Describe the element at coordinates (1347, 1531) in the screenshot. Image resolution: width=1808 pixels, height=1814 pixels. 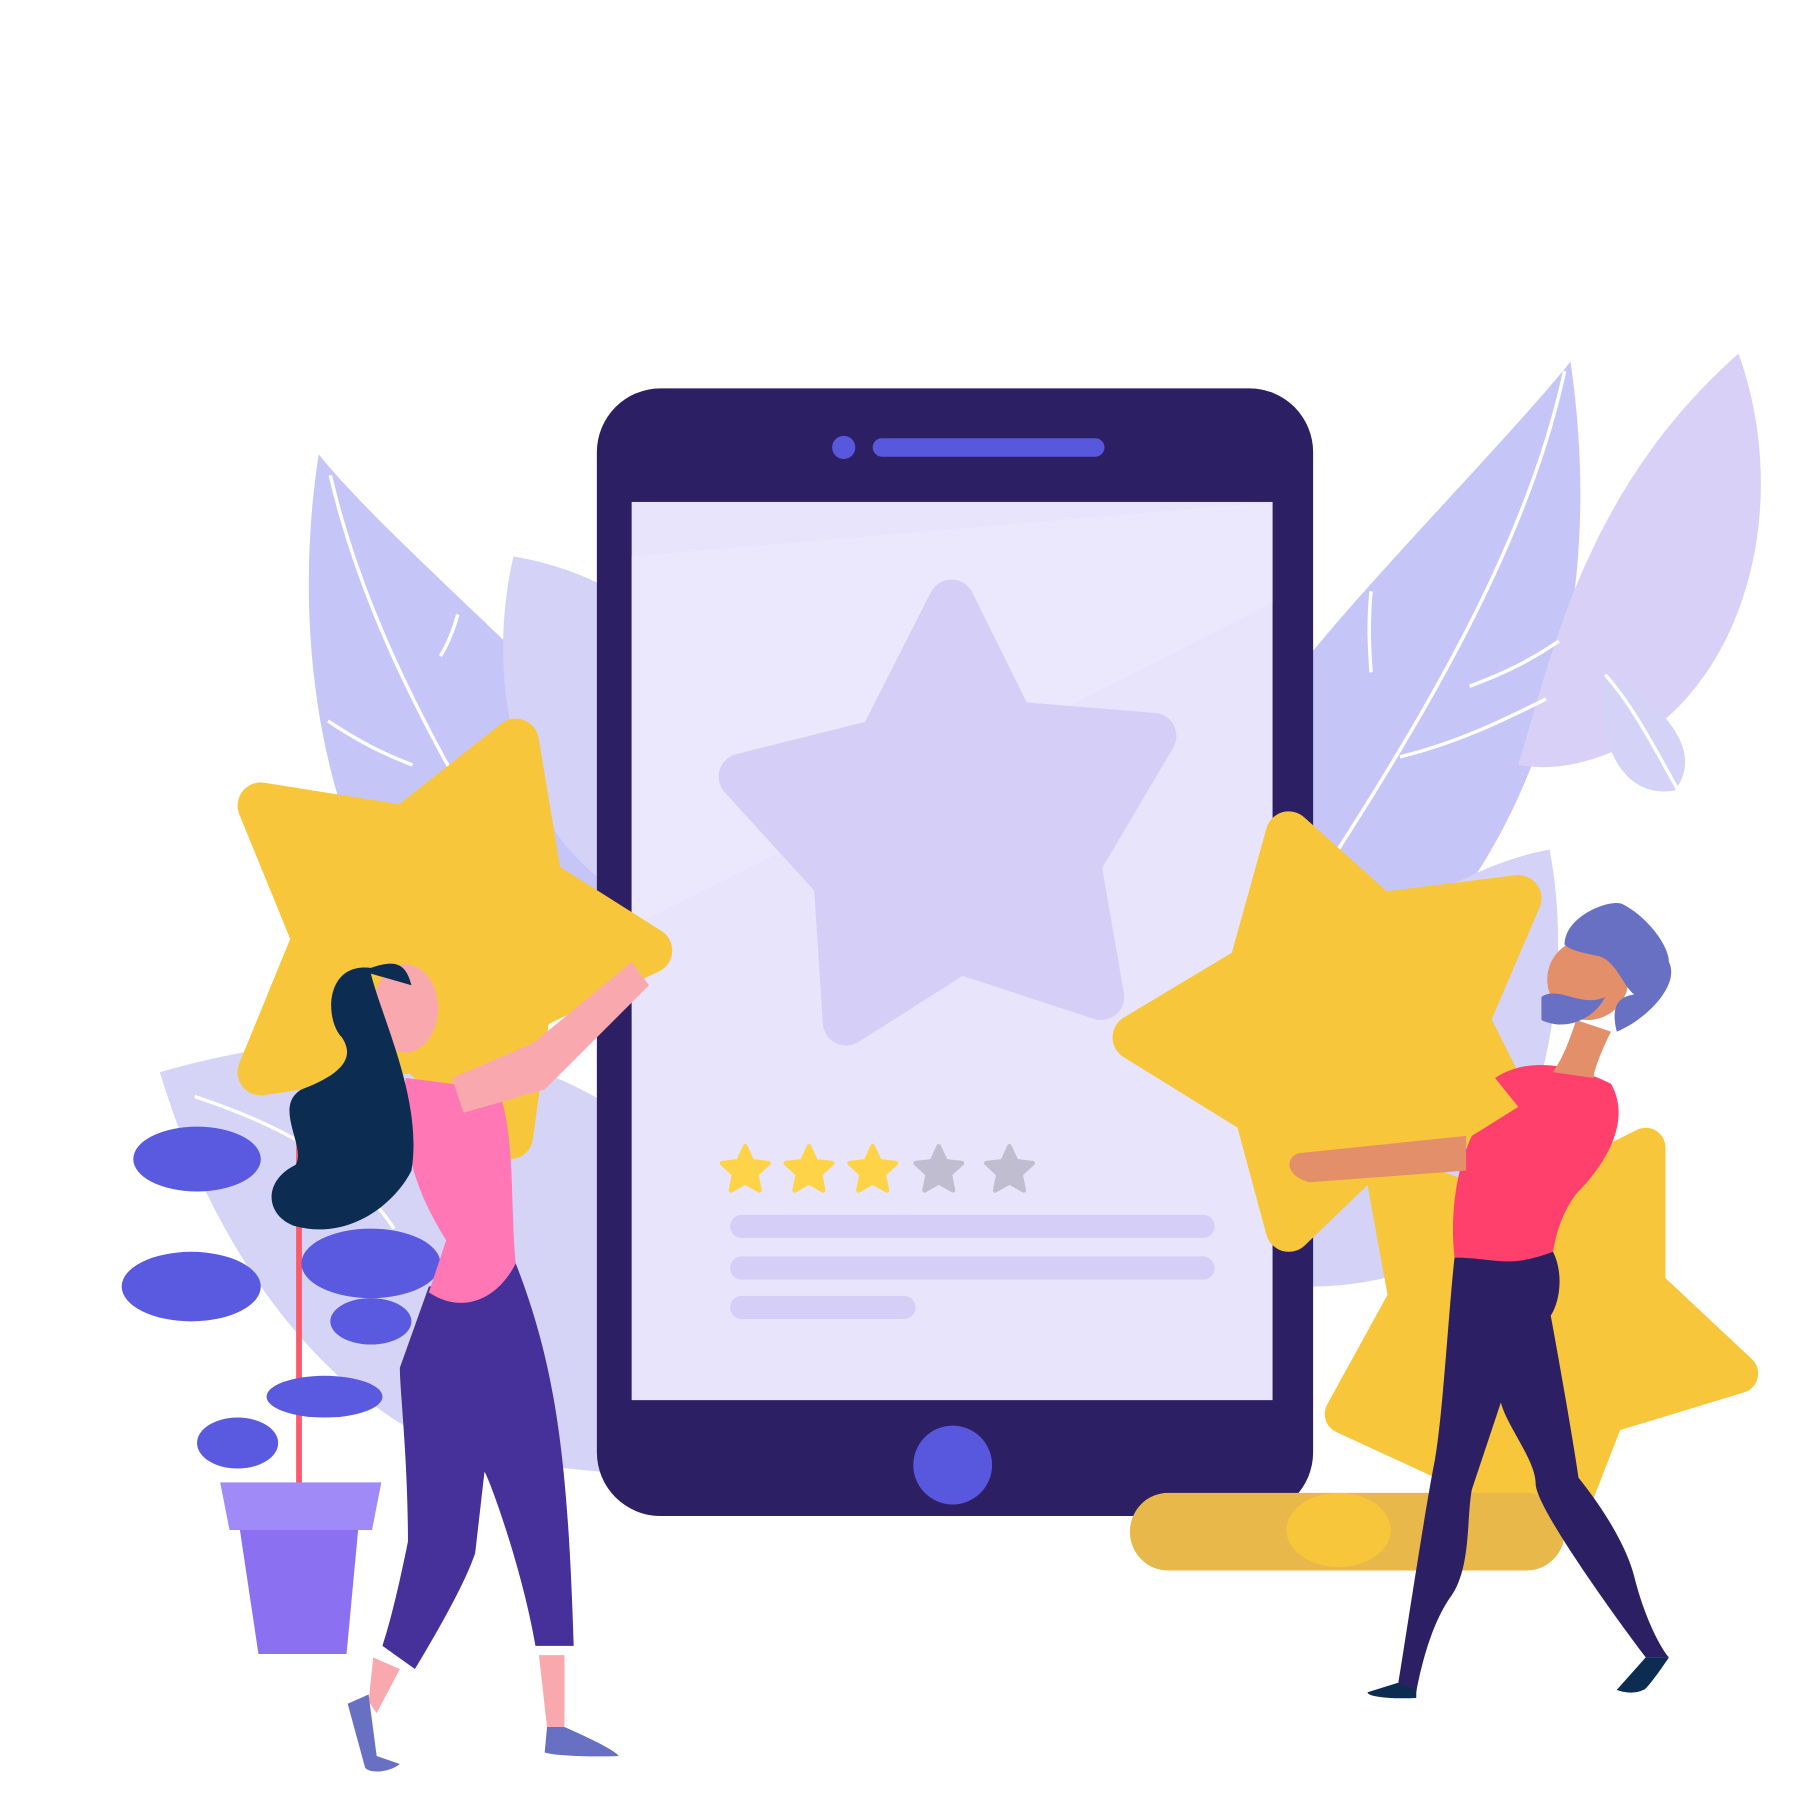
I see `gold-star-lying` at that location.